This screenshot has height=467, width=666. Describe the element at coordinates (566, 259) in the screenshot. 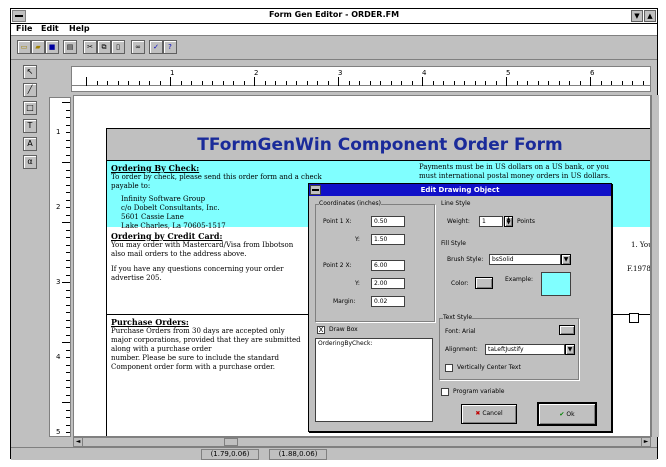

I see `brush-dropdown-icon: ▼` at that location.